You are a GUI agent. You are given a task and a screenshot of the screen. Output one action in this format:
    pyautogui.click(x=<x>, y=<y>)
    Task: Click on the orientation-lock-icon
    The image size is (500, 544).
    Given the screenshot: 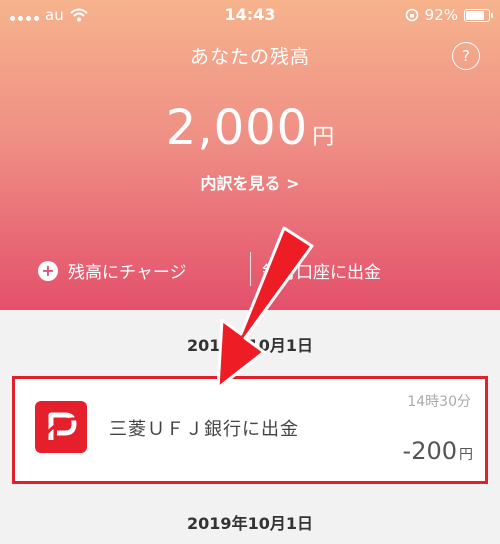 What is the action you would take?
    pyautogui.click(x=411, y=15)
    